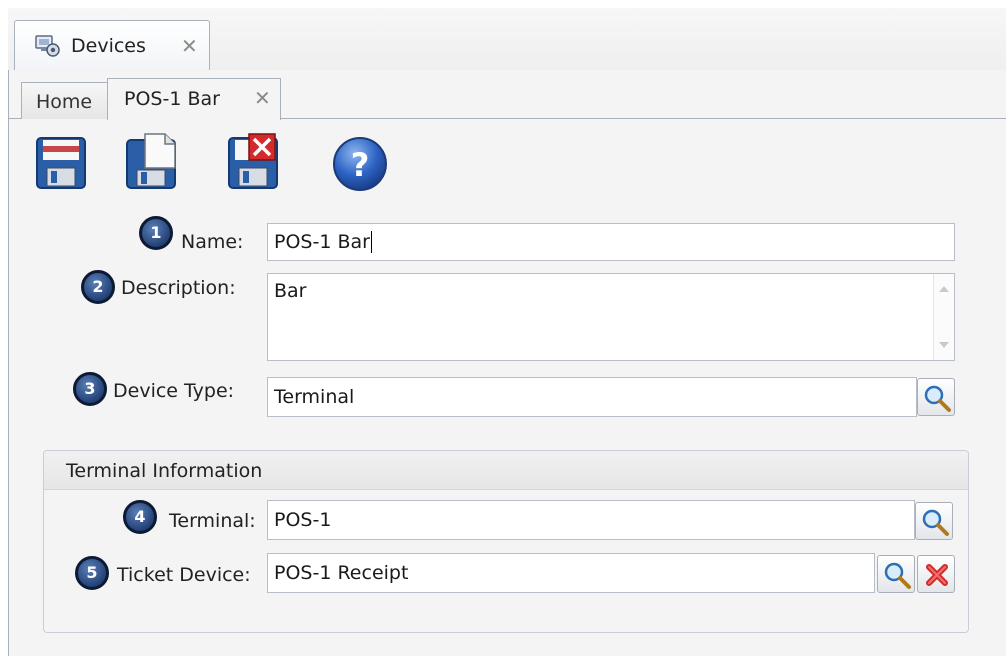 This screenshot has width=1006, height=656. I want to click on device-type-search-button, so click(936, 397).